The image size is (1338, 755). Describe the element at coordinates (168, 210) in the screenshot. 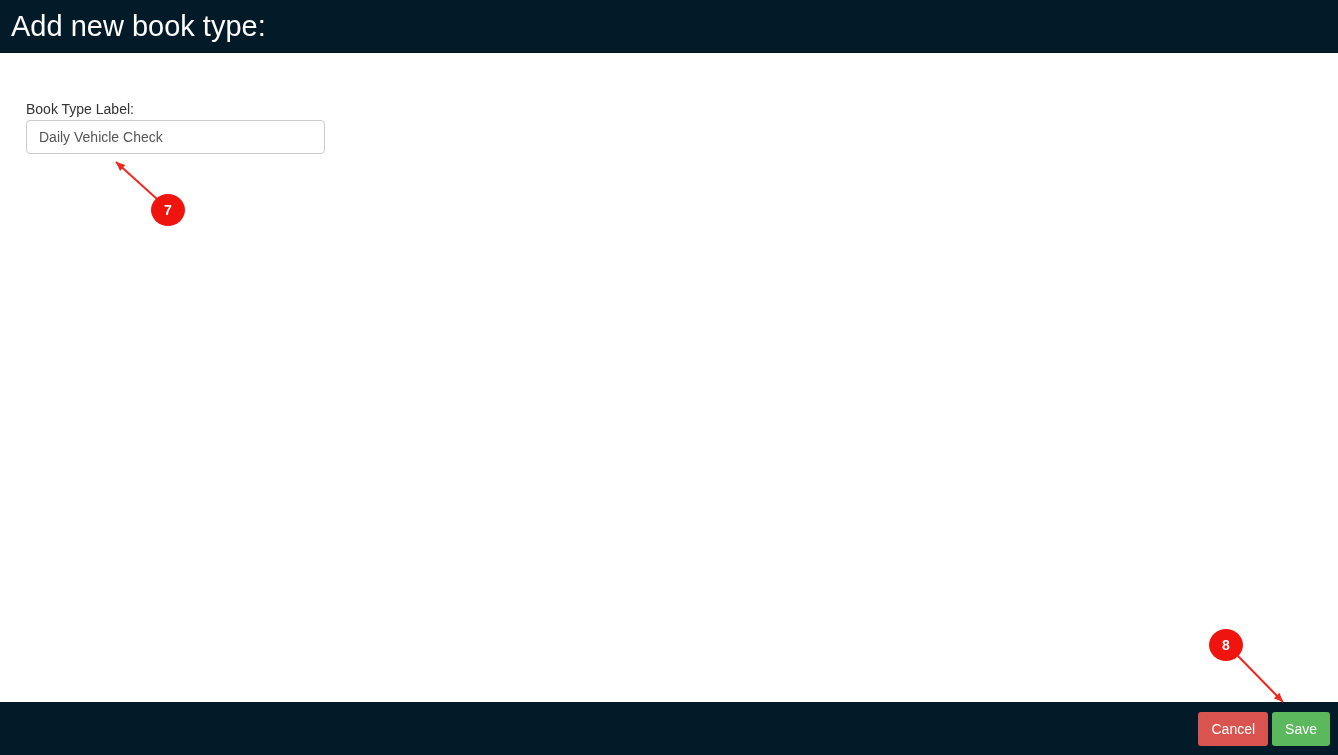

I see `callout-badge: 7` at that location.